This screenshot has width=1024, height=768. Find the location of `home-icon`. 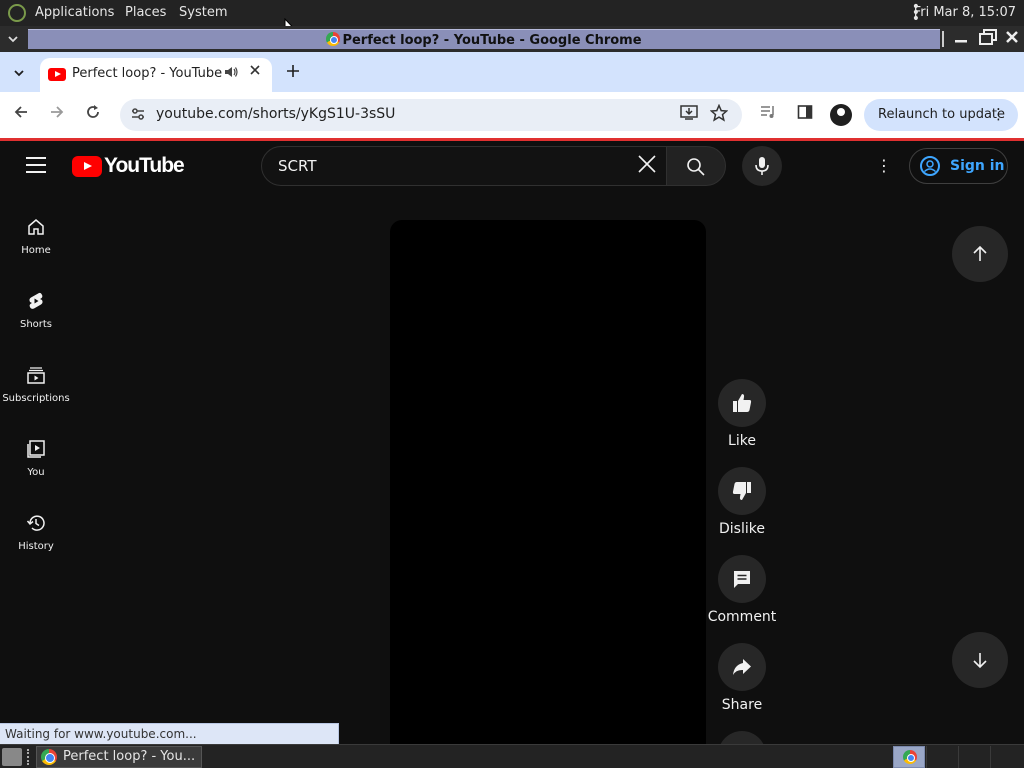

home-icon is located at coordinates (36, 227).